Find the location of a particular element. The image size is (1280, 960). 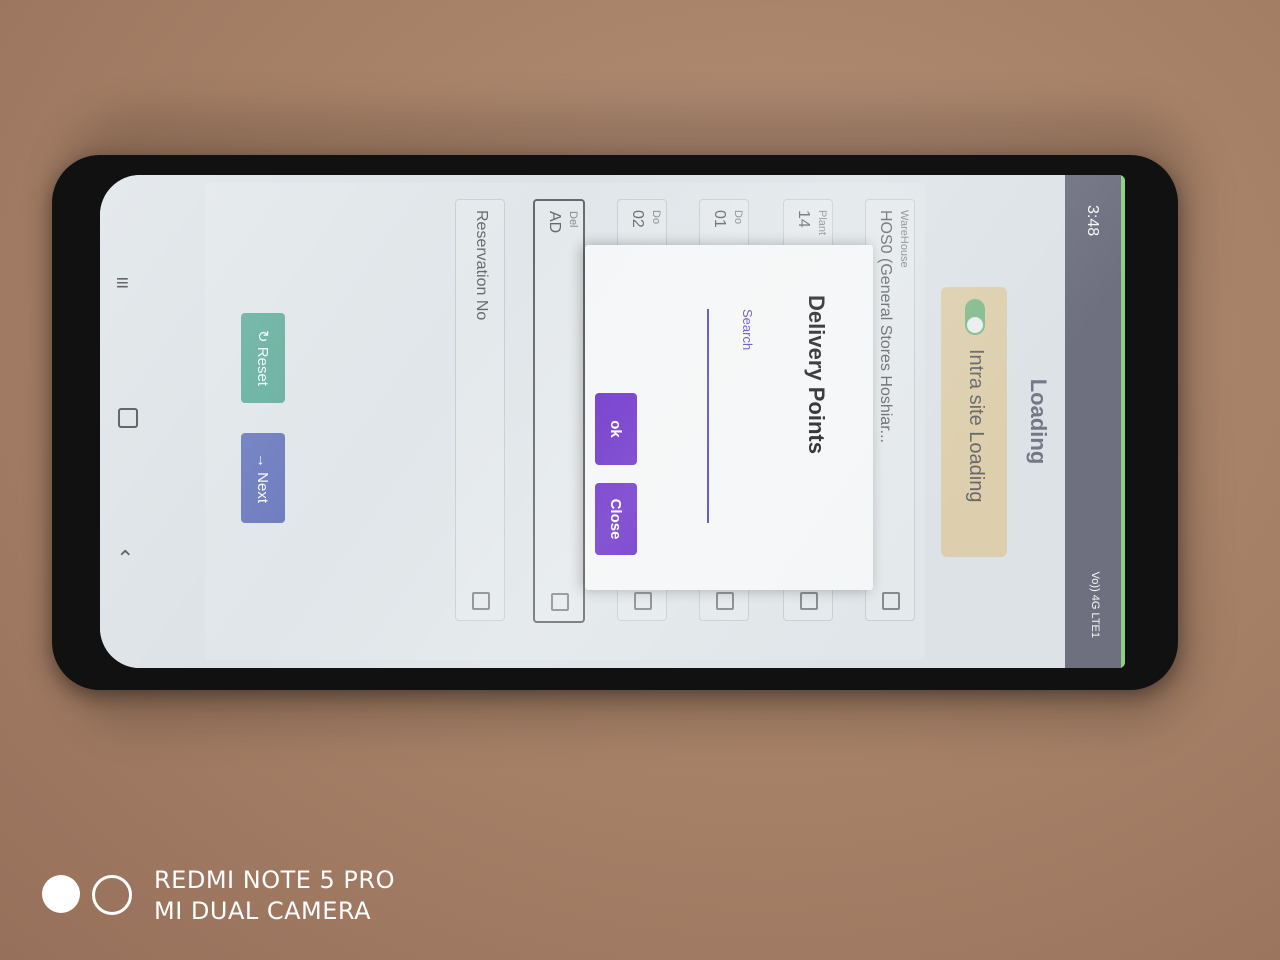

android-nav: ≡ ⌃ is located at coordinates (128, 420).